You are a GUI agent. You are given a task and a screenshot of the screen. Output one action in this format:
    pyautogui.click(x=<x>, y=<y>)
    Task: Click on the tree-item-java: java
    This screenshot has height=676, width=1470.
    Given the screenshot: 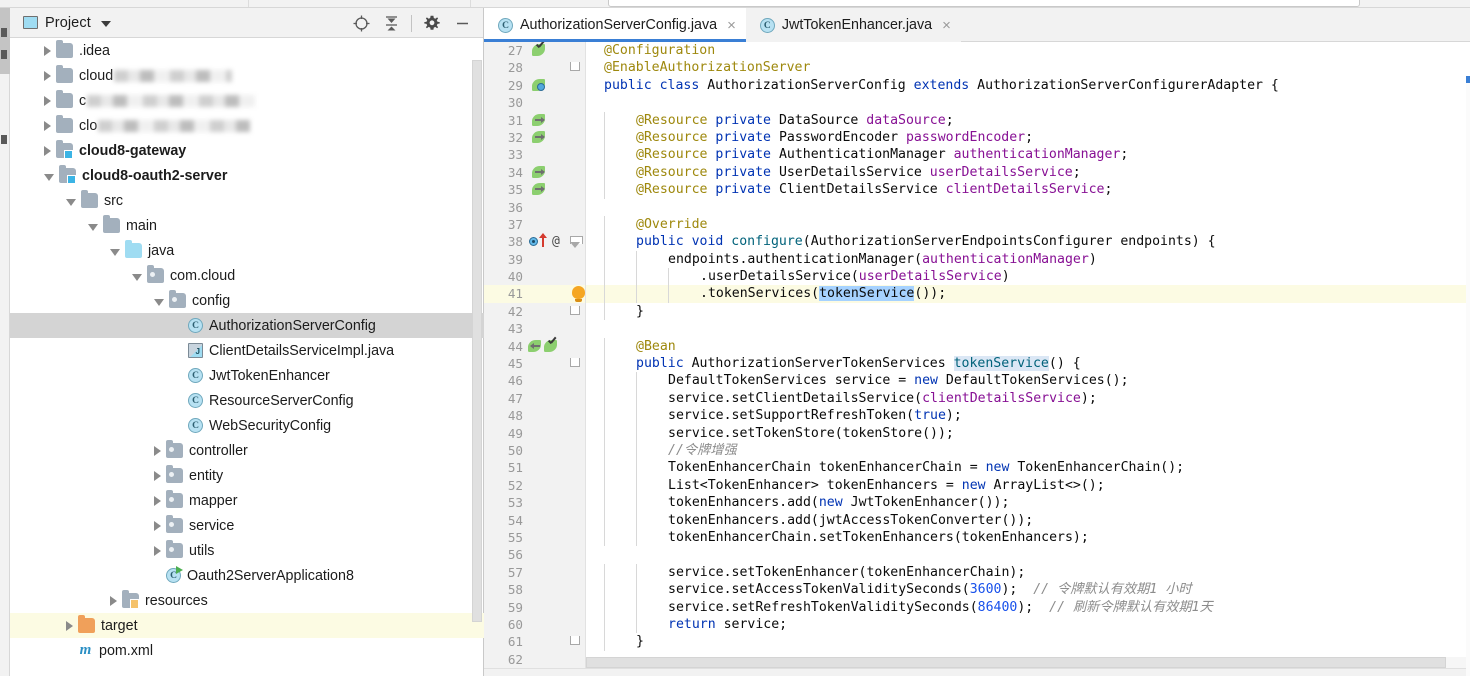 What is the action you would take?
    pyautogui.click(x=247, y=250)
    